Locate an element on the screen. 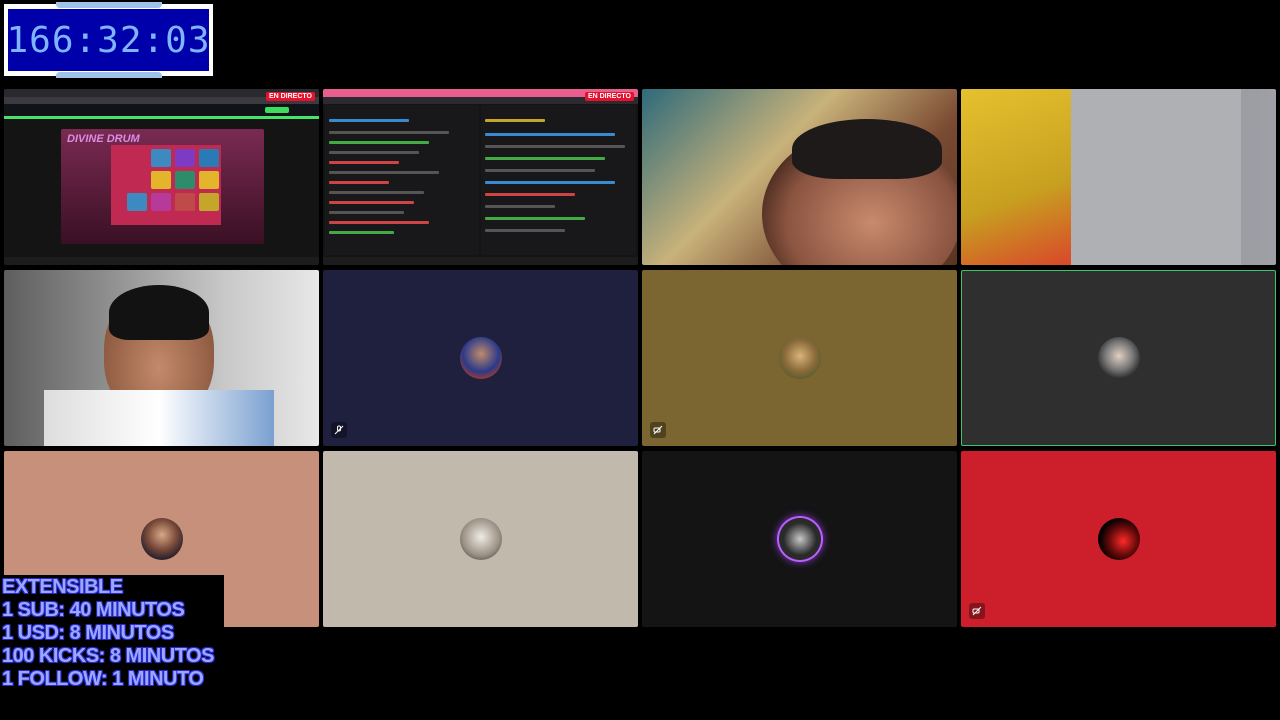  tile-participant-navy is located at coordinates (480, 358).